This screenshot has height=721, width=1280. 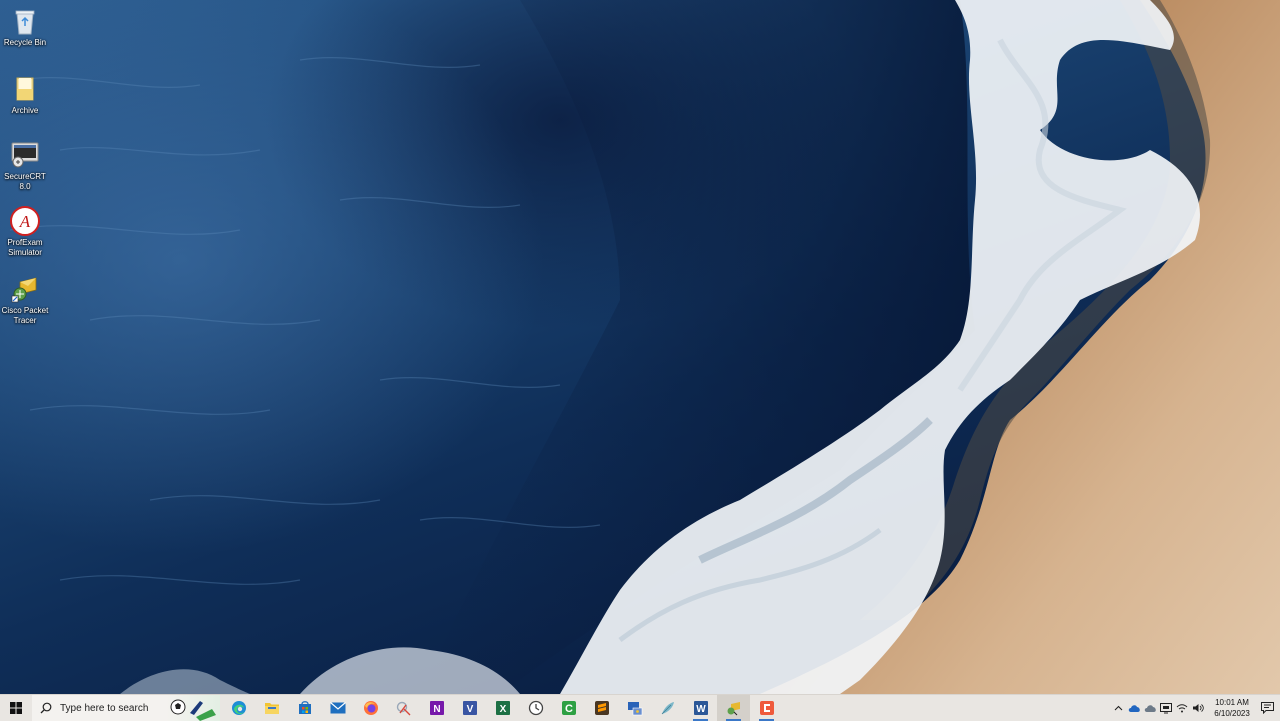 I want to click on clock-icon, so click(x=535, y=708).